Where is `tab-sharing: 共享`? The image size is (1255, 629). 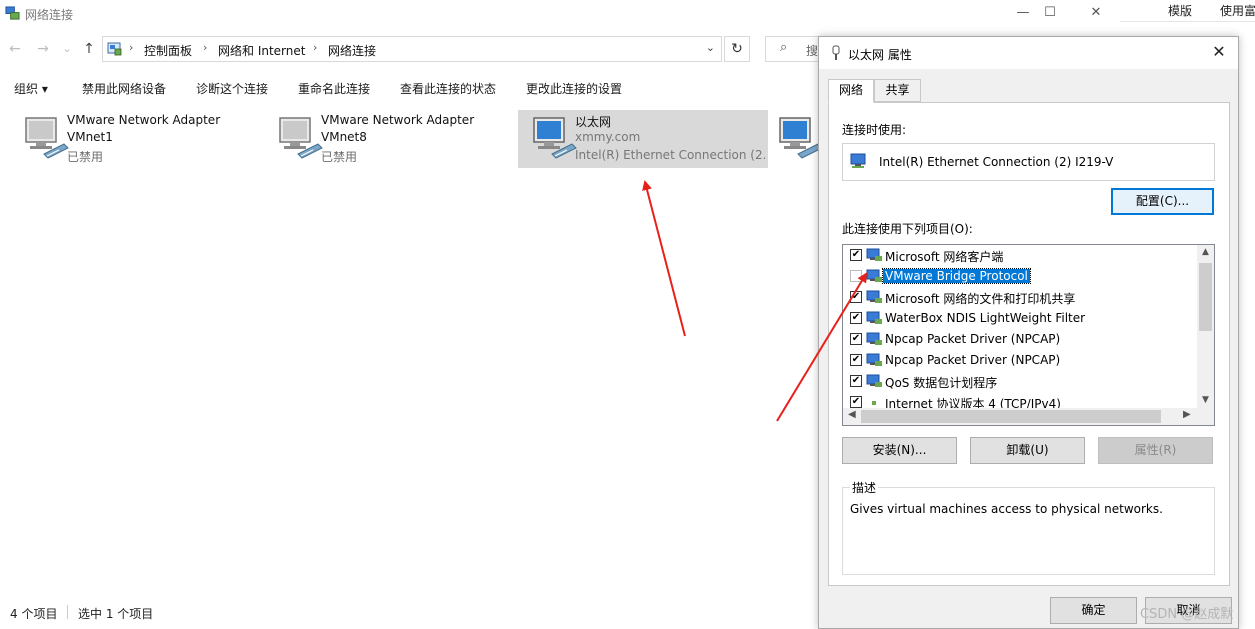 tab-sharing: 共享 is located at coordinates (897, 90).